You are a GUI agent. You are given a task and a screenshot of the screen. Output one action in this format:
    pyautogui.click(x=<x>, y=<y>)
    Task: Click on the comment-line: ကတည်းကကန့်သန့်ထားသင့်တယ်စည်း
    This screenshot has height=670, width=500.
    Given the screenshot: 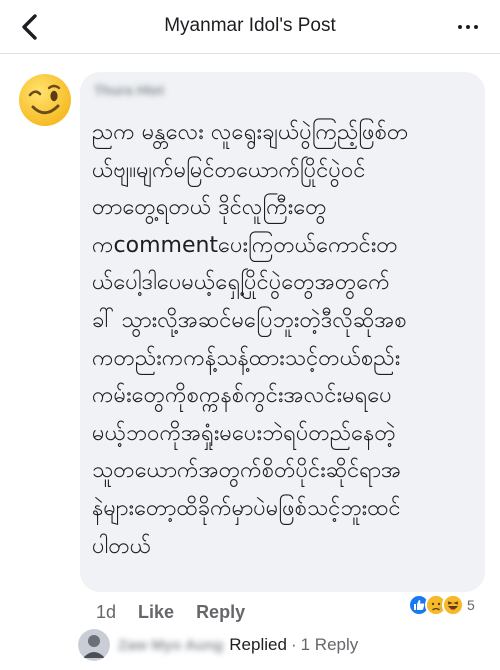 What is the action you would take?
    pyautogui.click(x=246, y=358)
    